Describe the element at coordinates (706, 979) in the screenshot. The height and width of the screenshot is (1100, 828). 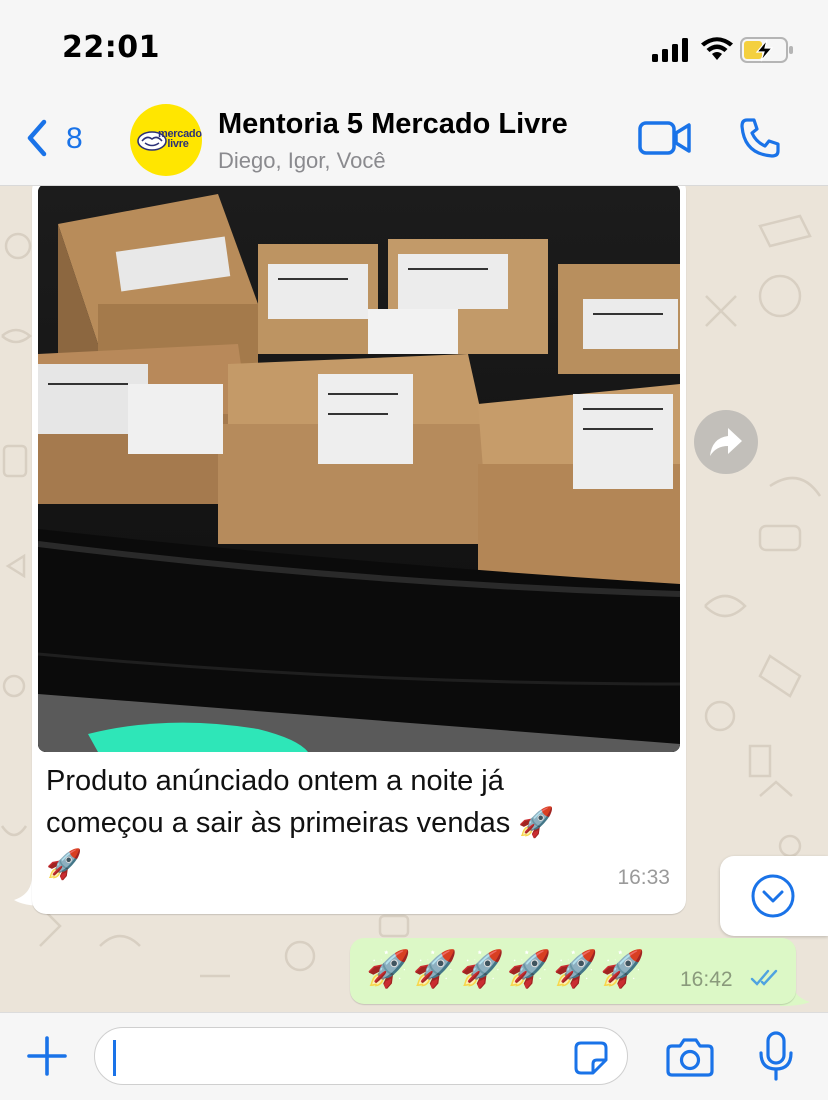
I see `message-time: 16:42` at that location.